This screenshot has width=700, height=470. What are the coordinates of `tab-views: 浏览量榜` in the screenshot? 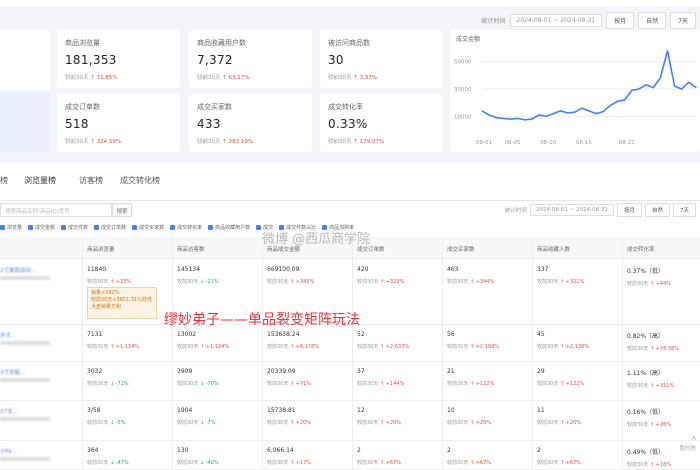 It's located at (40, 180).